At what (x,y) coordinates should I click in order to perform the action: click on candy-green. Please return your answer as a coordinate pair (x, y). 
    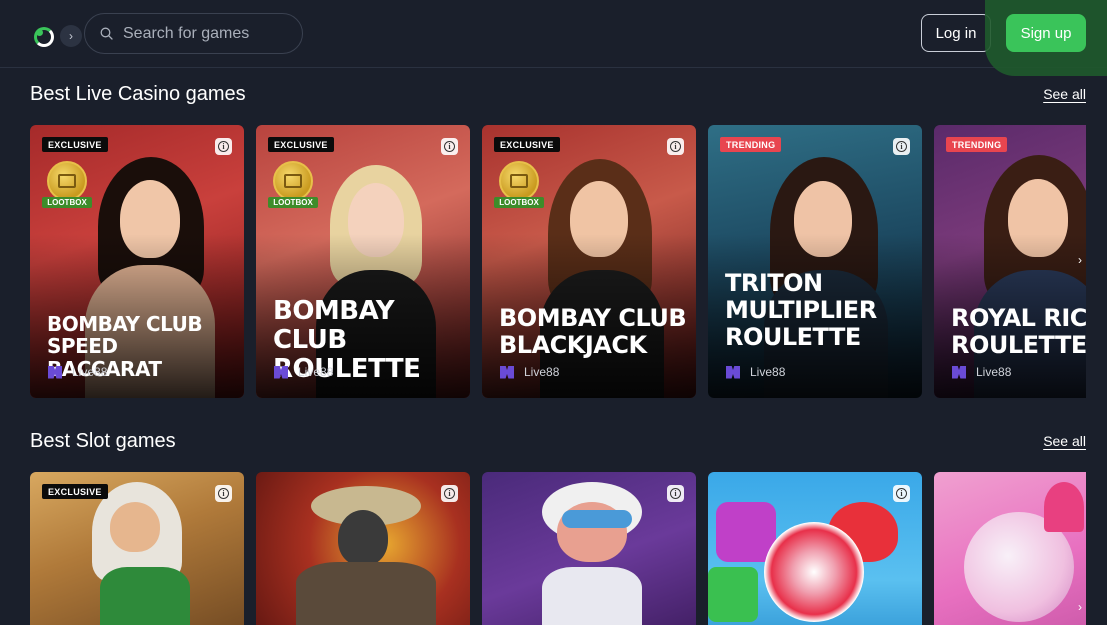
    Looking at the image, I should click on (733, 594).